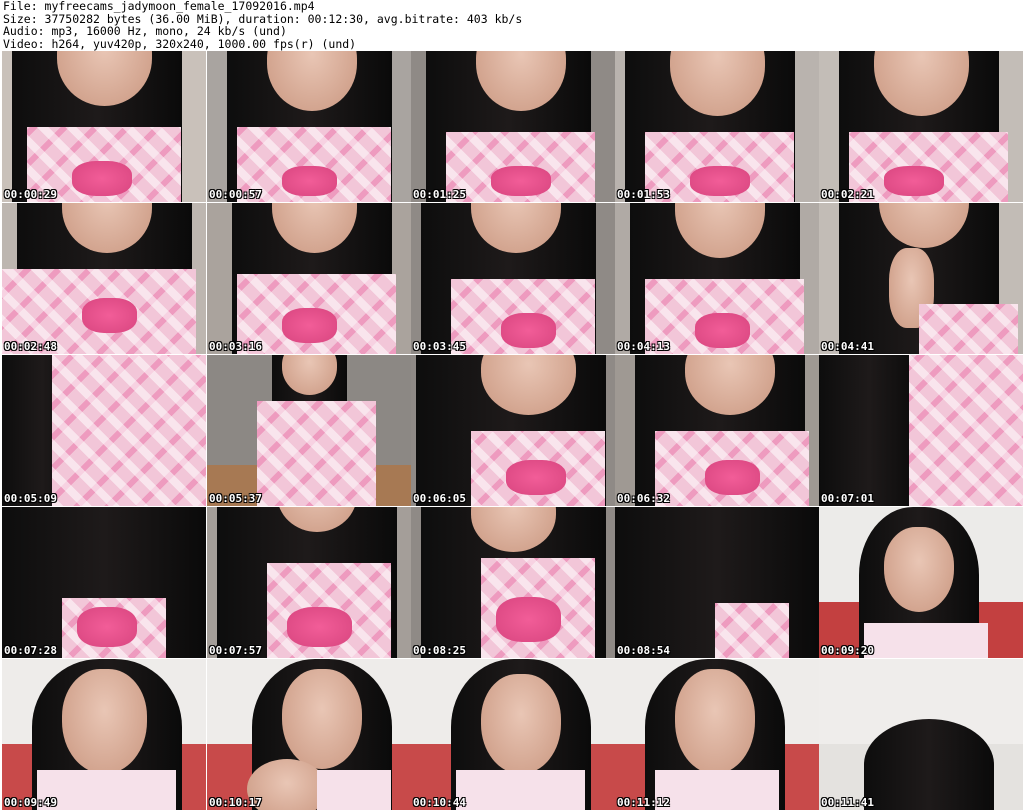  Describe the element at coordinates (309, 430) in the screenshot. I see `thumbnail: 00:05:37` at that location.